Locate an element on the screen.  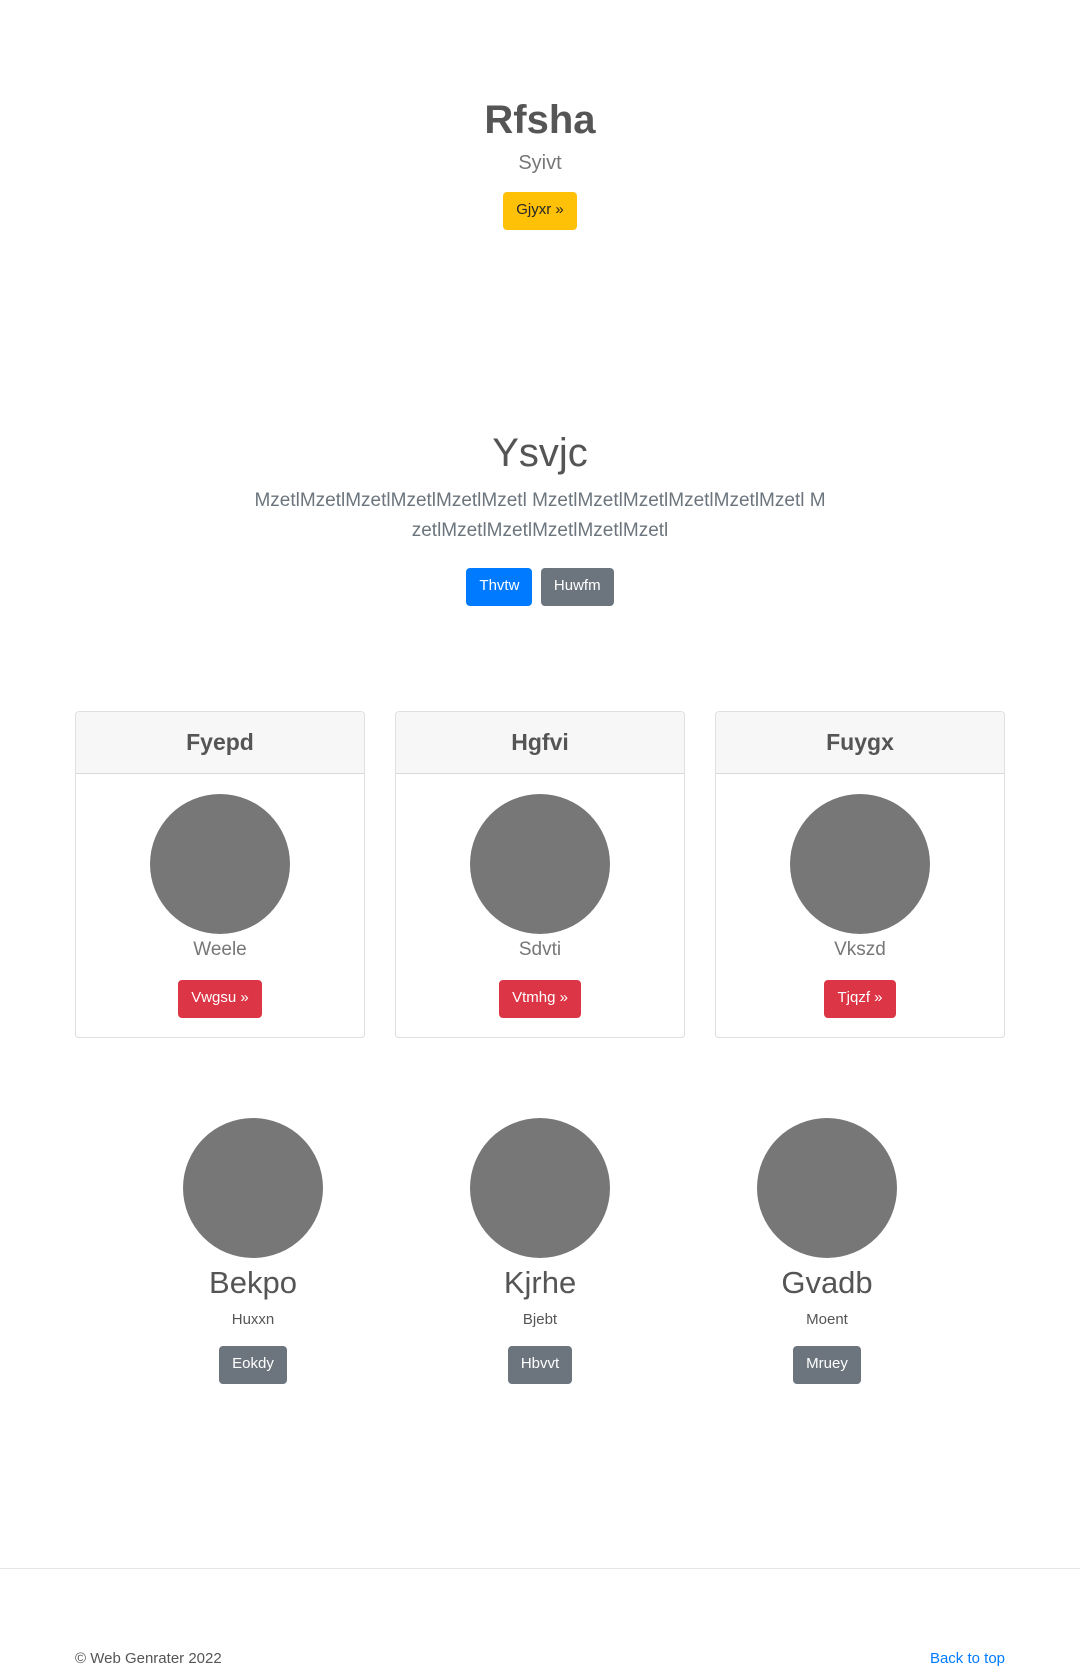
hero-subtitle: Syivt is located at coordinates (540, 163).